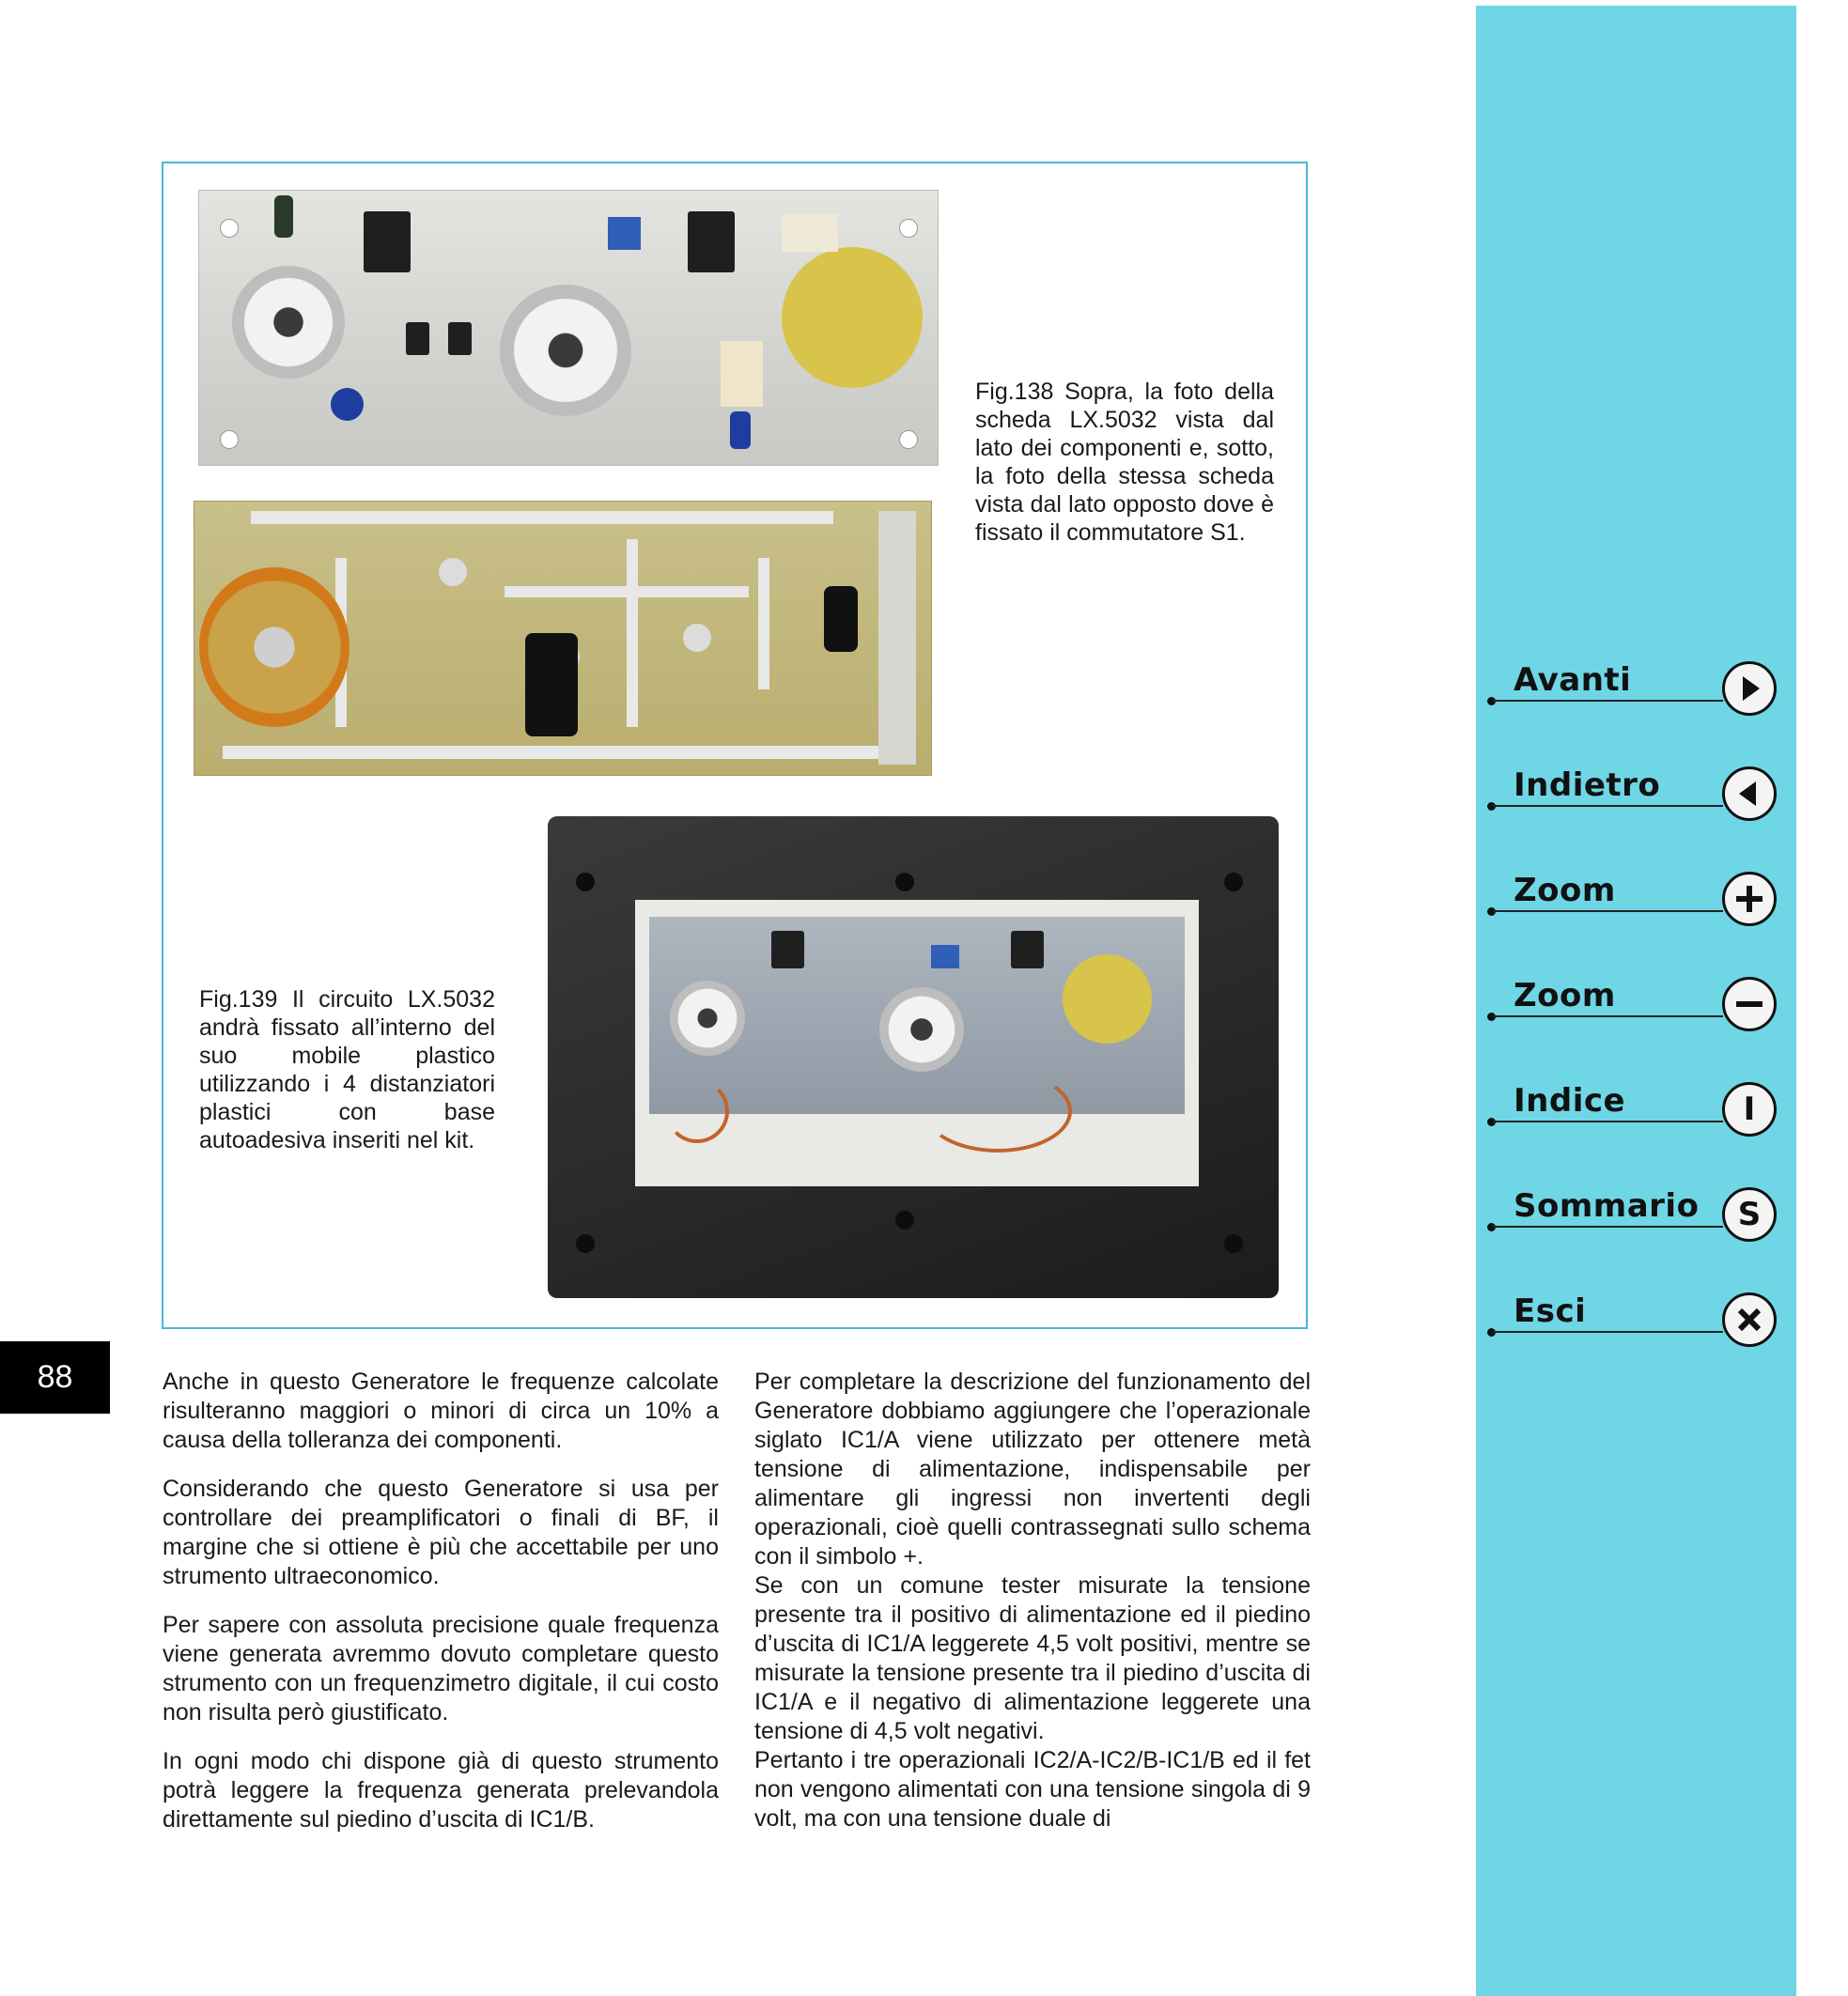 The width and height of the screenshot is (1848, 1996). Describe the element at coordinates (1607, 1206) in the screenshot. I see `nav-label: Sommario` at that location.